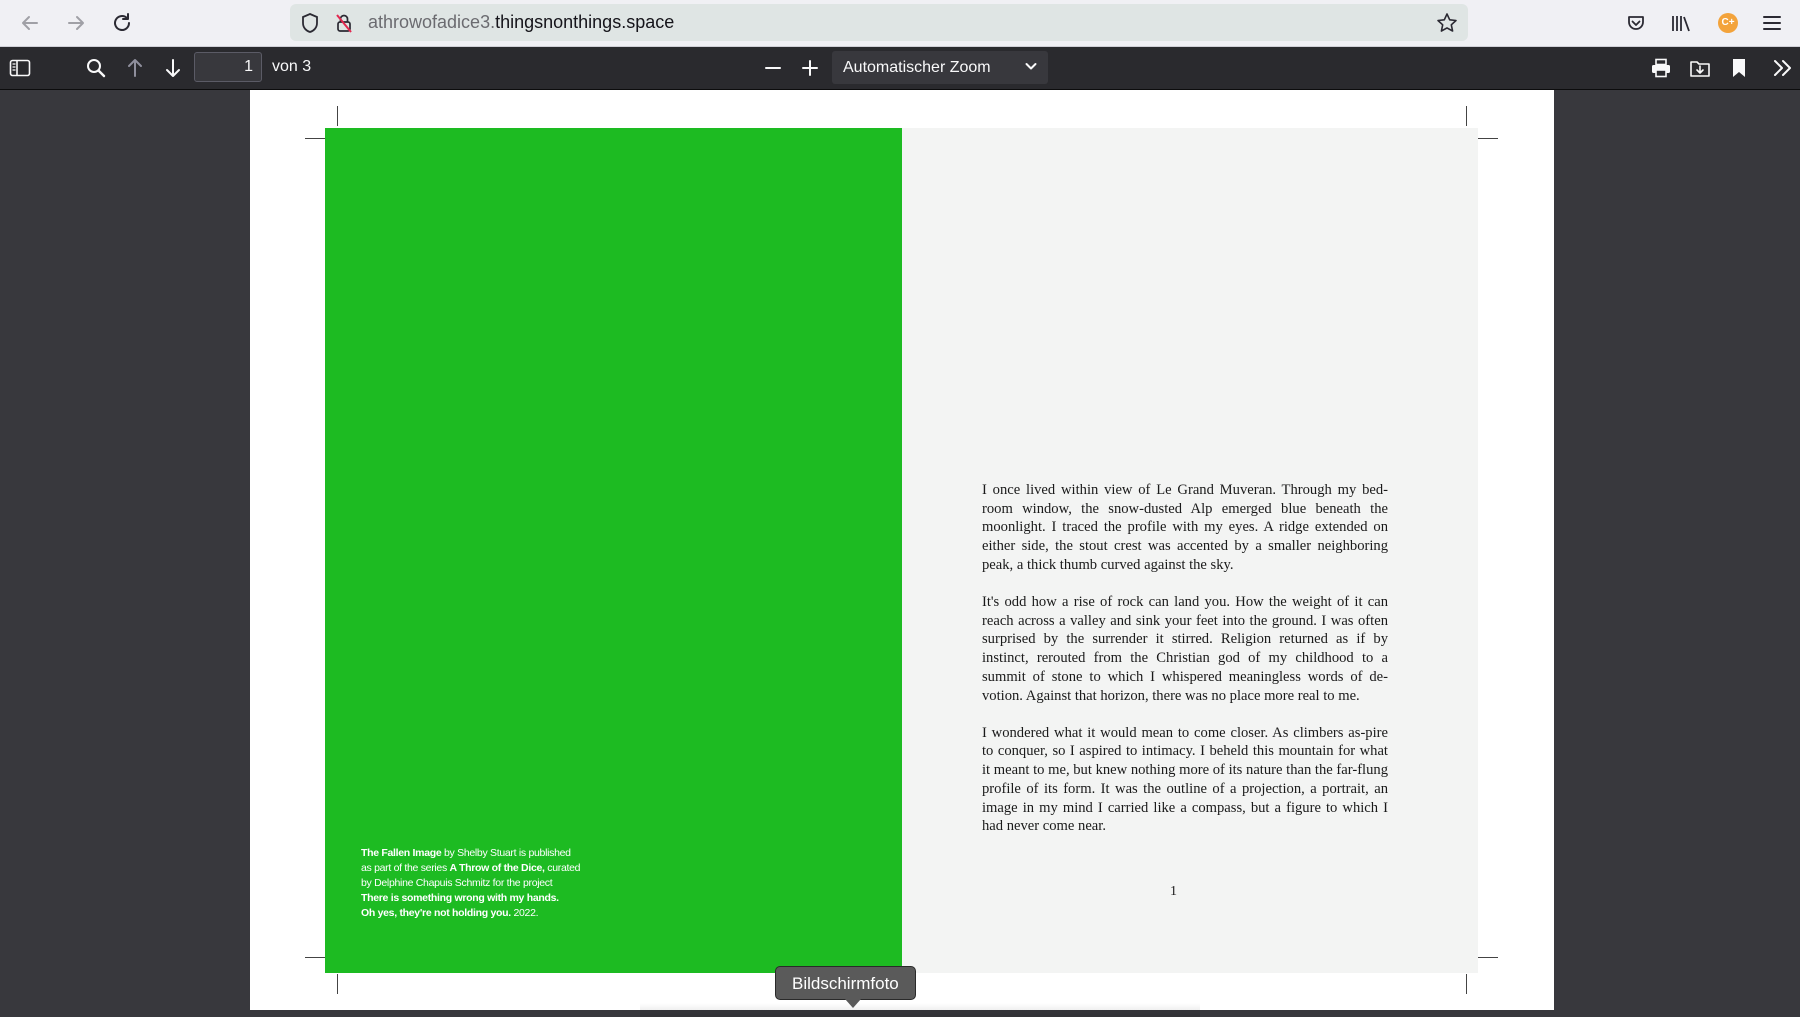 This screenshot has width=1800, height=1017. Describe the element at coordinates (1783, 68) in the screenshot. I see `tools-icon` at that location.